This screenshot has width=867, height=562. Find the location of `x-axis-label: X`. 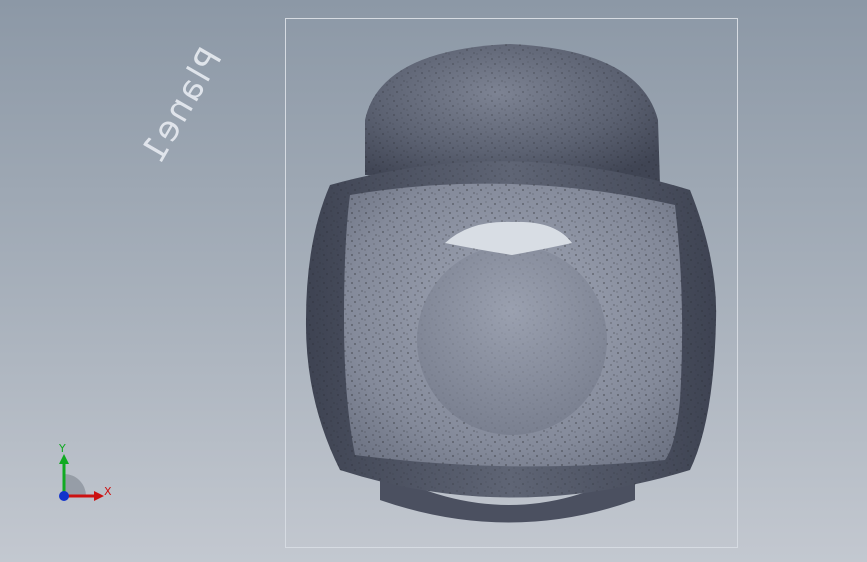

x-axis-label: X is located at coordinates (108, 491).